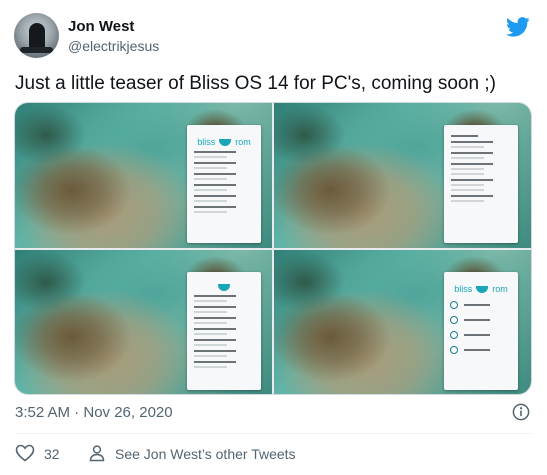  I want to click on avatar, so click(36, 35).